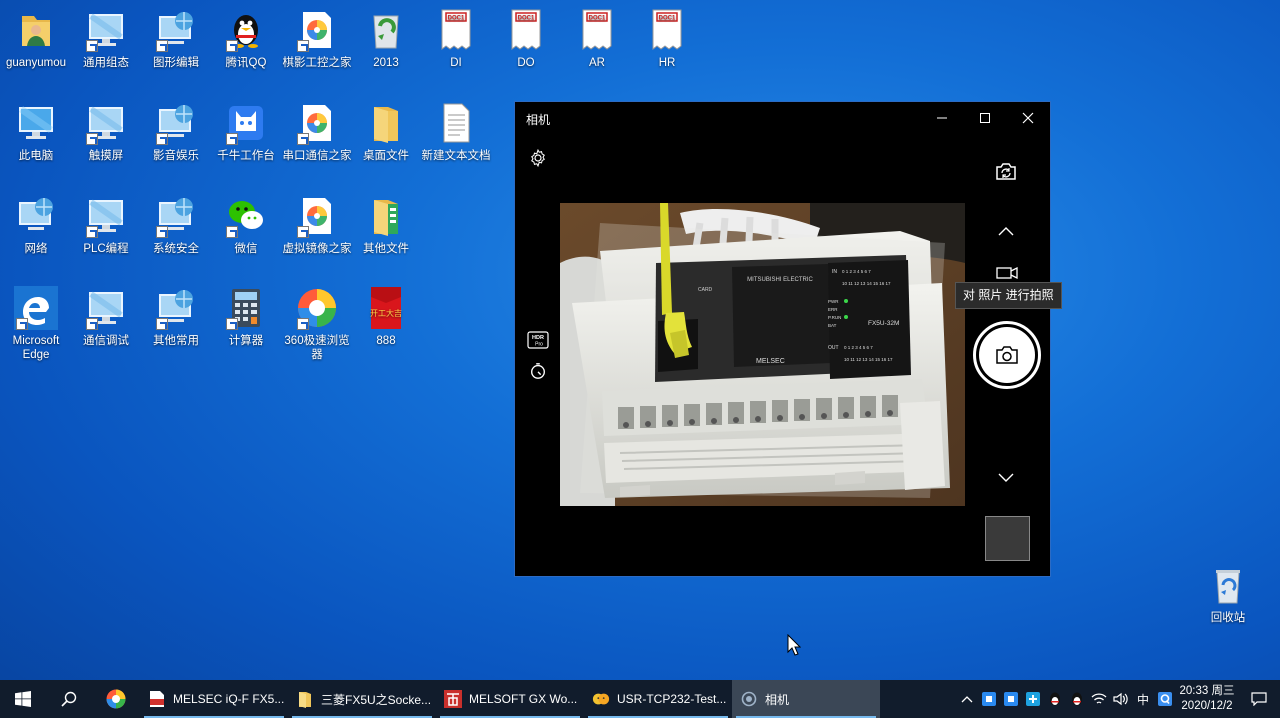 The height and width of the screenshot is (718, 1280). I want to click on show-hidden-icons-button, so click(967, 699).